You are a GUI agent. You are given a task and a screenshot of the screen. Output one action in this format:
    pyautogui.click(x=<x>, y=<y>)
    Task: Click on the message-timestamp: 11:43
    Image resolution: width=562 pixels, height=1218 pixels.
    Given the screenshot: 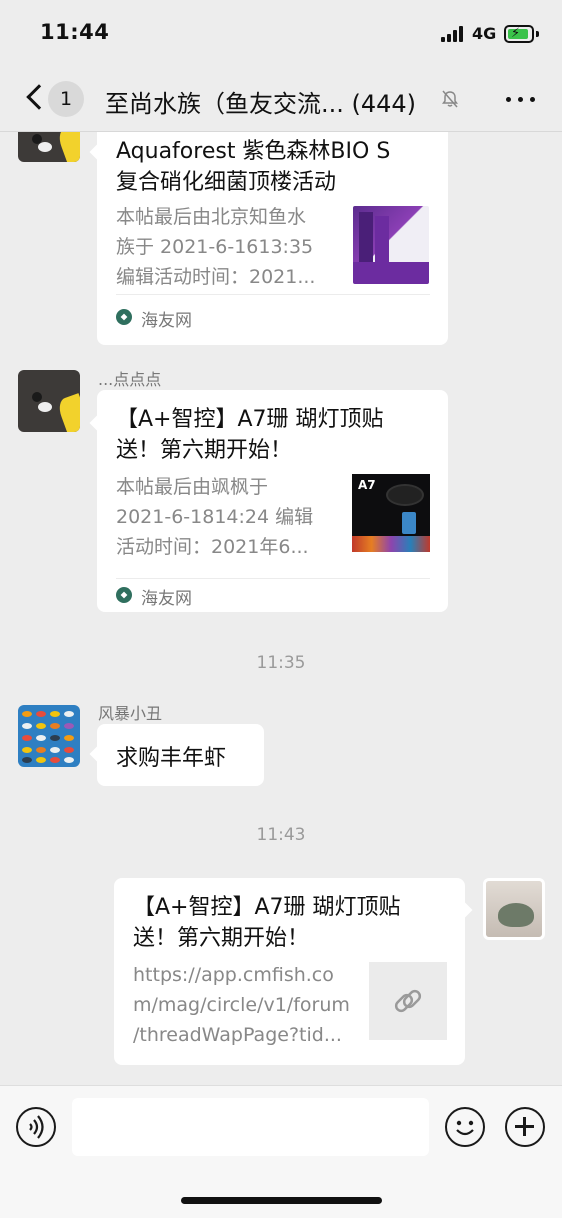 What is the action you would take?
    pyautogui.click(x=281, y=835)
    